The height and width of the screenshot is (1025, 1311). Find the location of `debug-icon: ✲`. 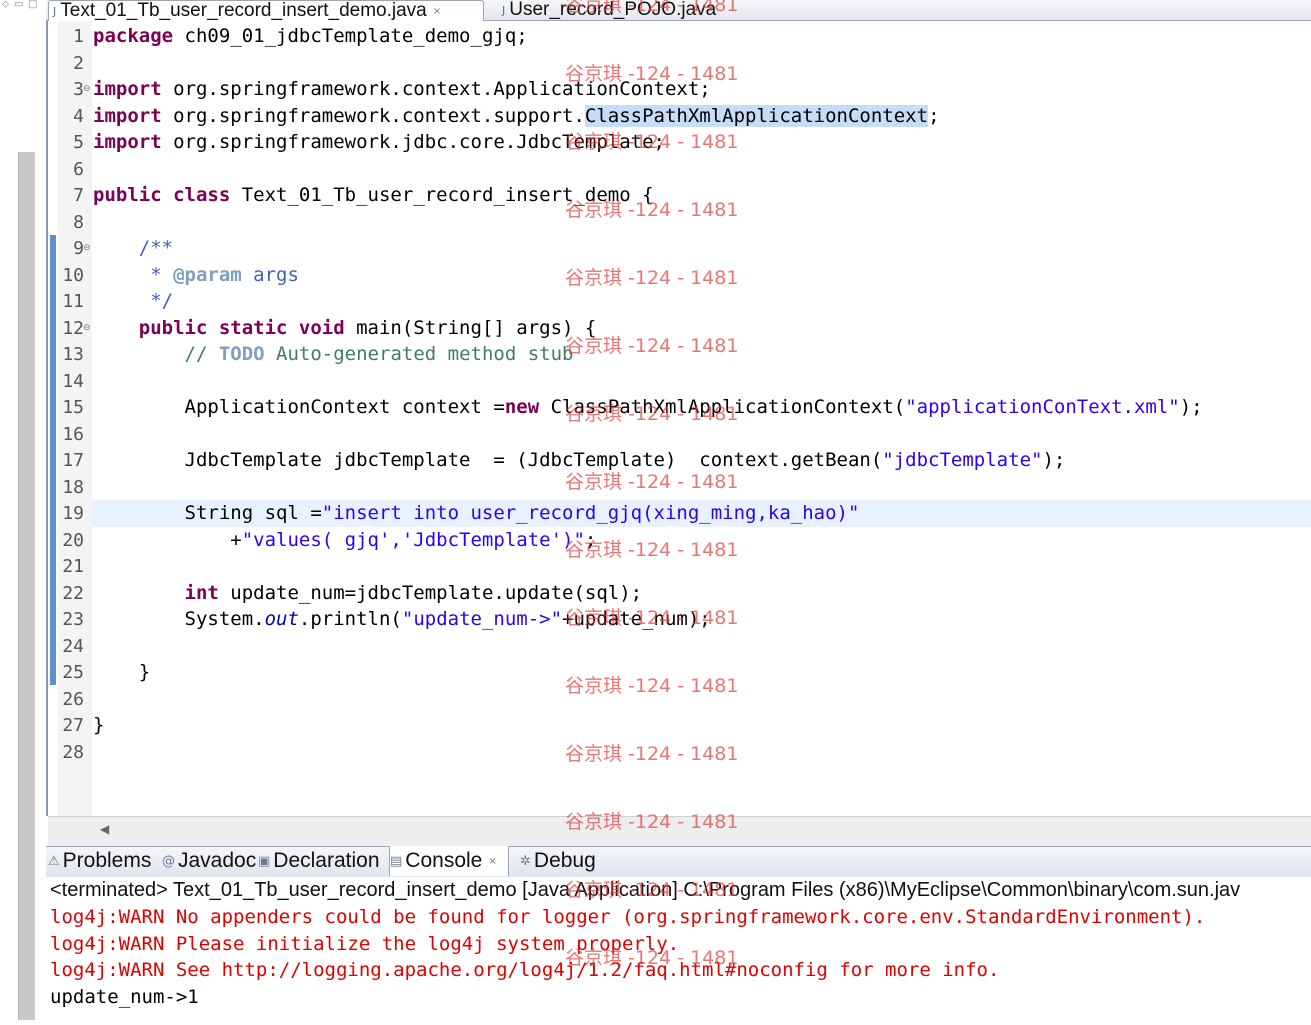

debug-icon: ✲ is located at coordinates (525, 861).